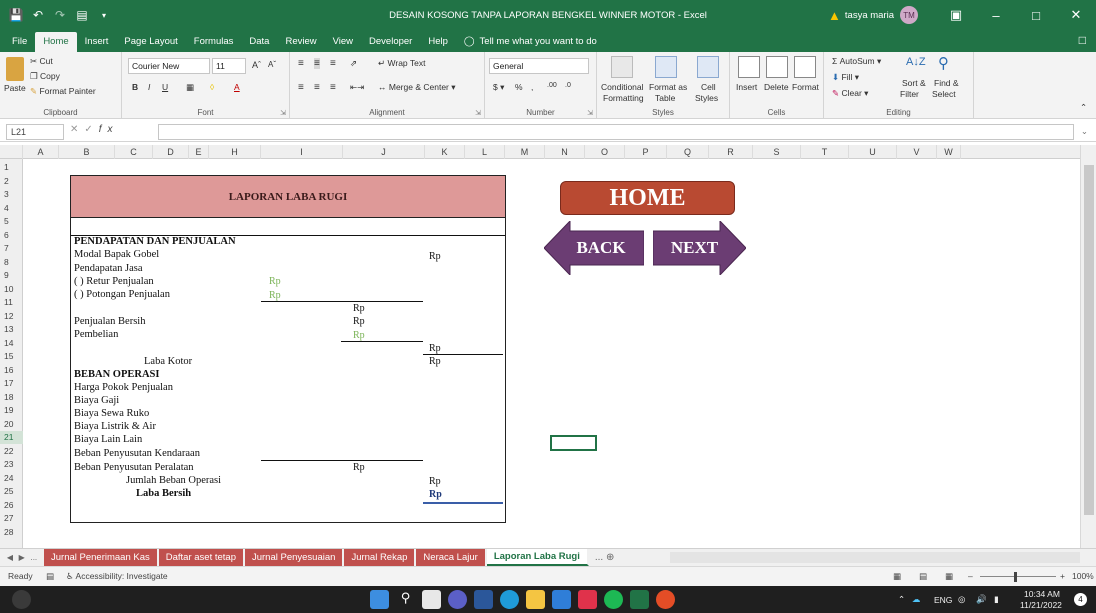 The width and height of the screenshot is (1096, 613). What do you see at coordinates (63, 91) in the screenshot?
I see `format-painter-button: ✎ Format Painter` at bounding box center [63, 91].